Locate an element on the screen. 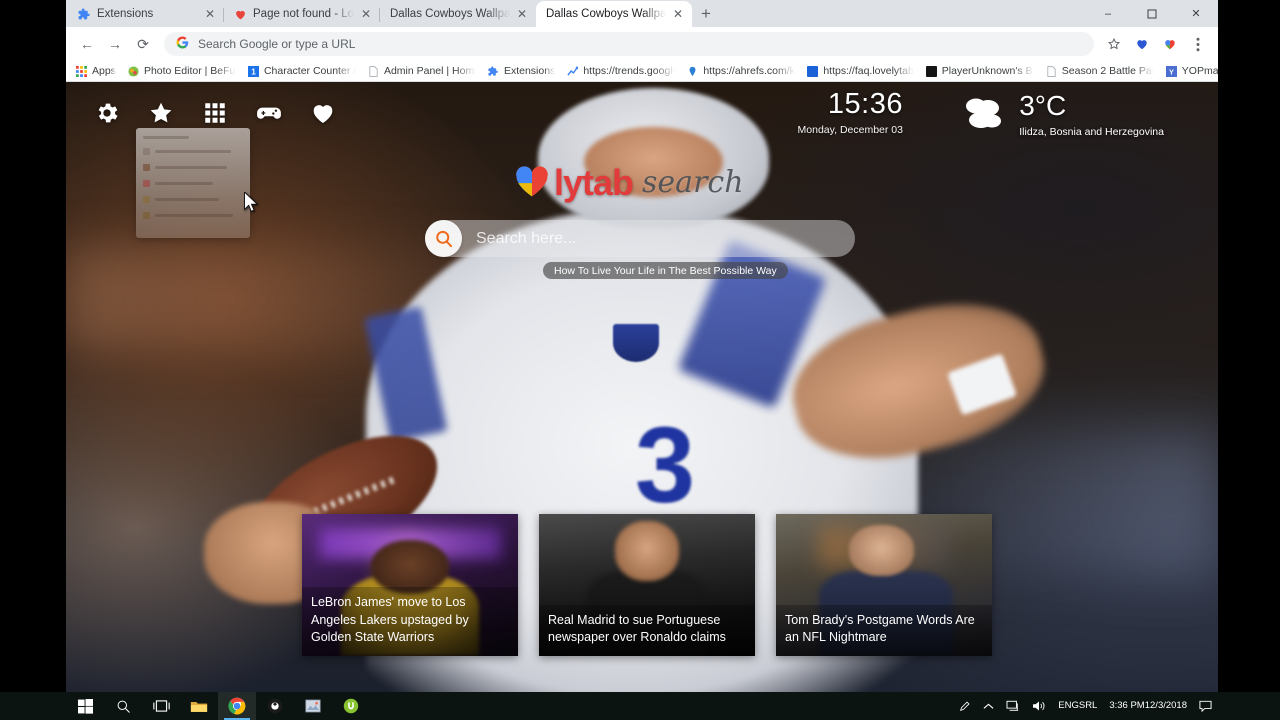  svg-text: Y is located at coordinates (1171, 71).